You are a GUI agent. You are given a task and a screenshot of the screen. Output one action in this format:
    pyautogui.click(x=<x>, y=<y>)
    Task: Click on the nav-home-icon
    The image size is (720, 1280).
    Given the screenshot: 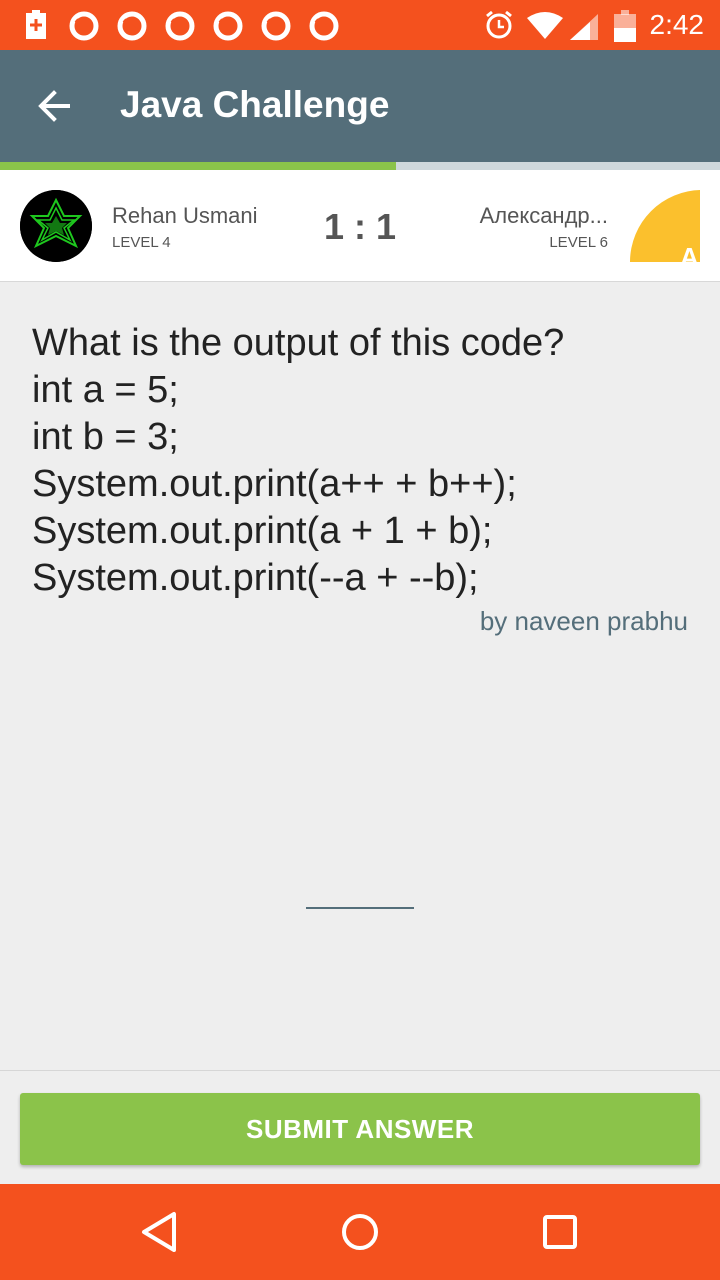 What is the action you would take?
    pyautogui.click(x=360, y=1232)
    